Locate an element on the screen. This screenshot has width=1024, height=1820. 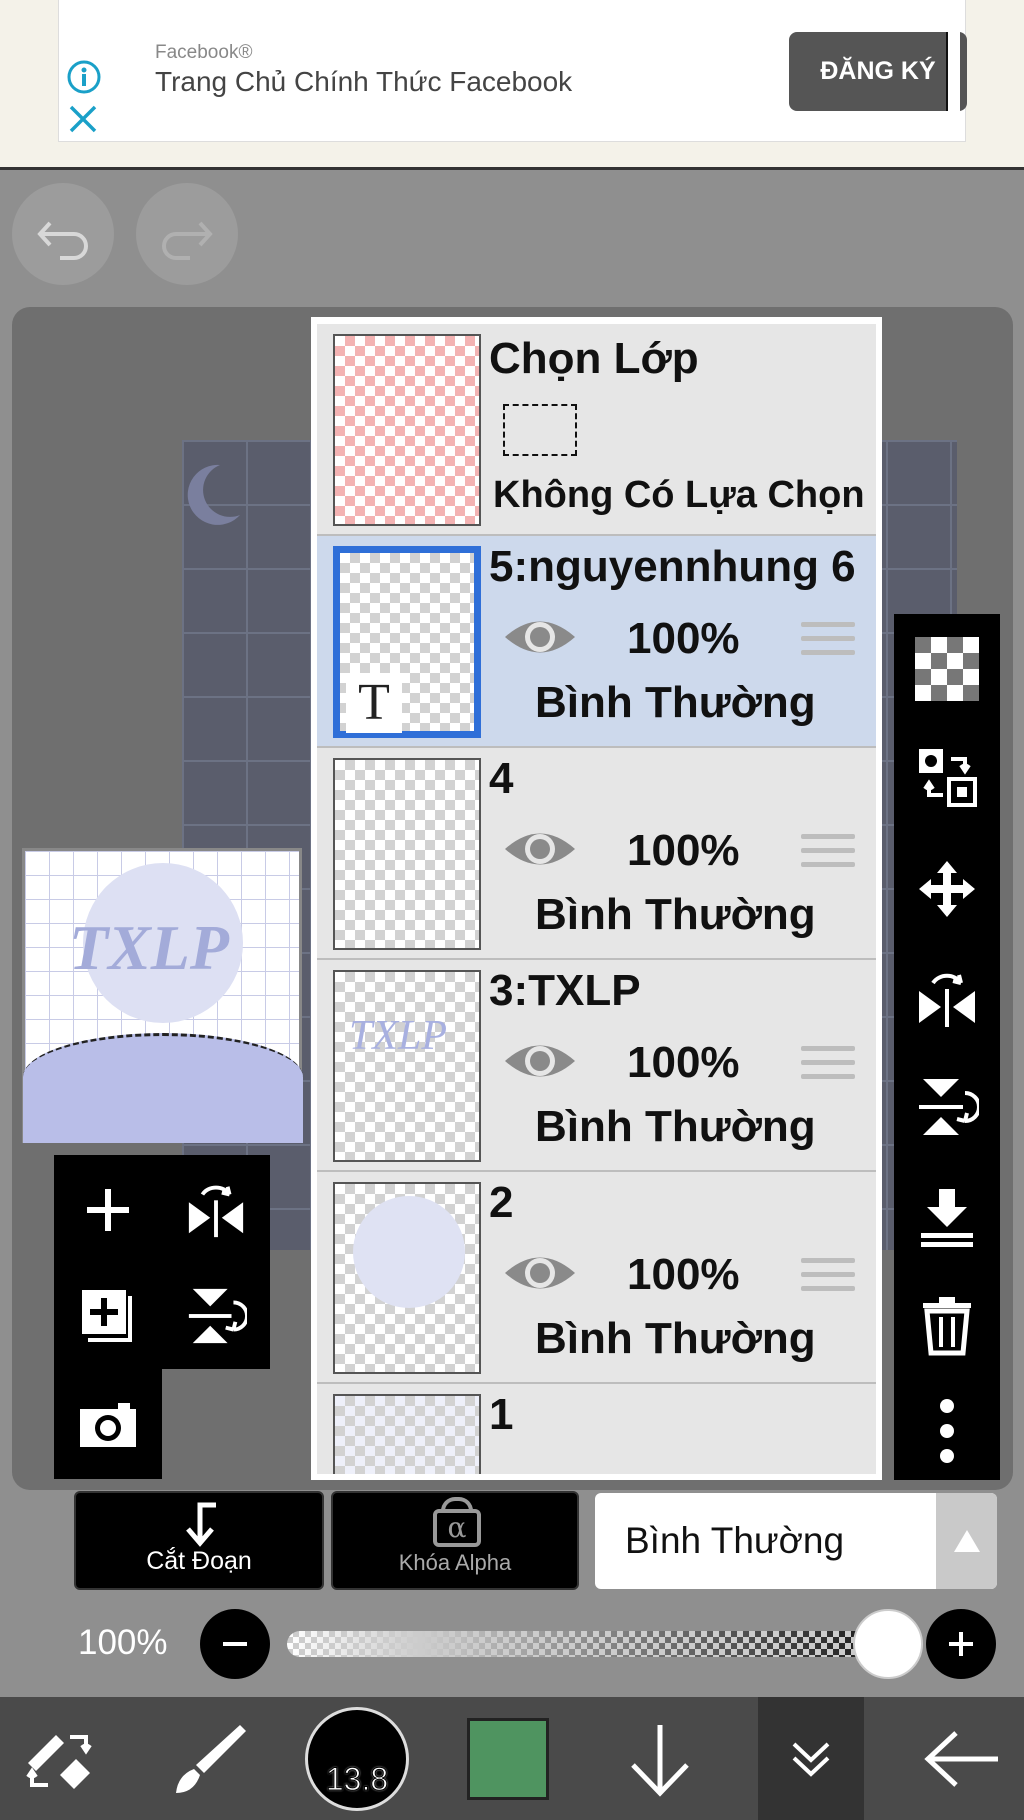
lock-shackle is located at coordinates (457, 1505).